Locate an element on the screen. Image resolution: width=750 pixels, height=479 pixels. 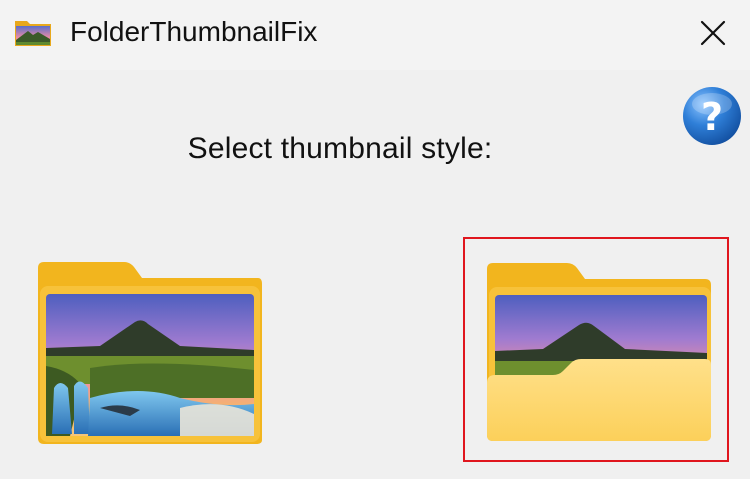
title-bar: FolderThumbnailFix is located at coordinates (375, 35).